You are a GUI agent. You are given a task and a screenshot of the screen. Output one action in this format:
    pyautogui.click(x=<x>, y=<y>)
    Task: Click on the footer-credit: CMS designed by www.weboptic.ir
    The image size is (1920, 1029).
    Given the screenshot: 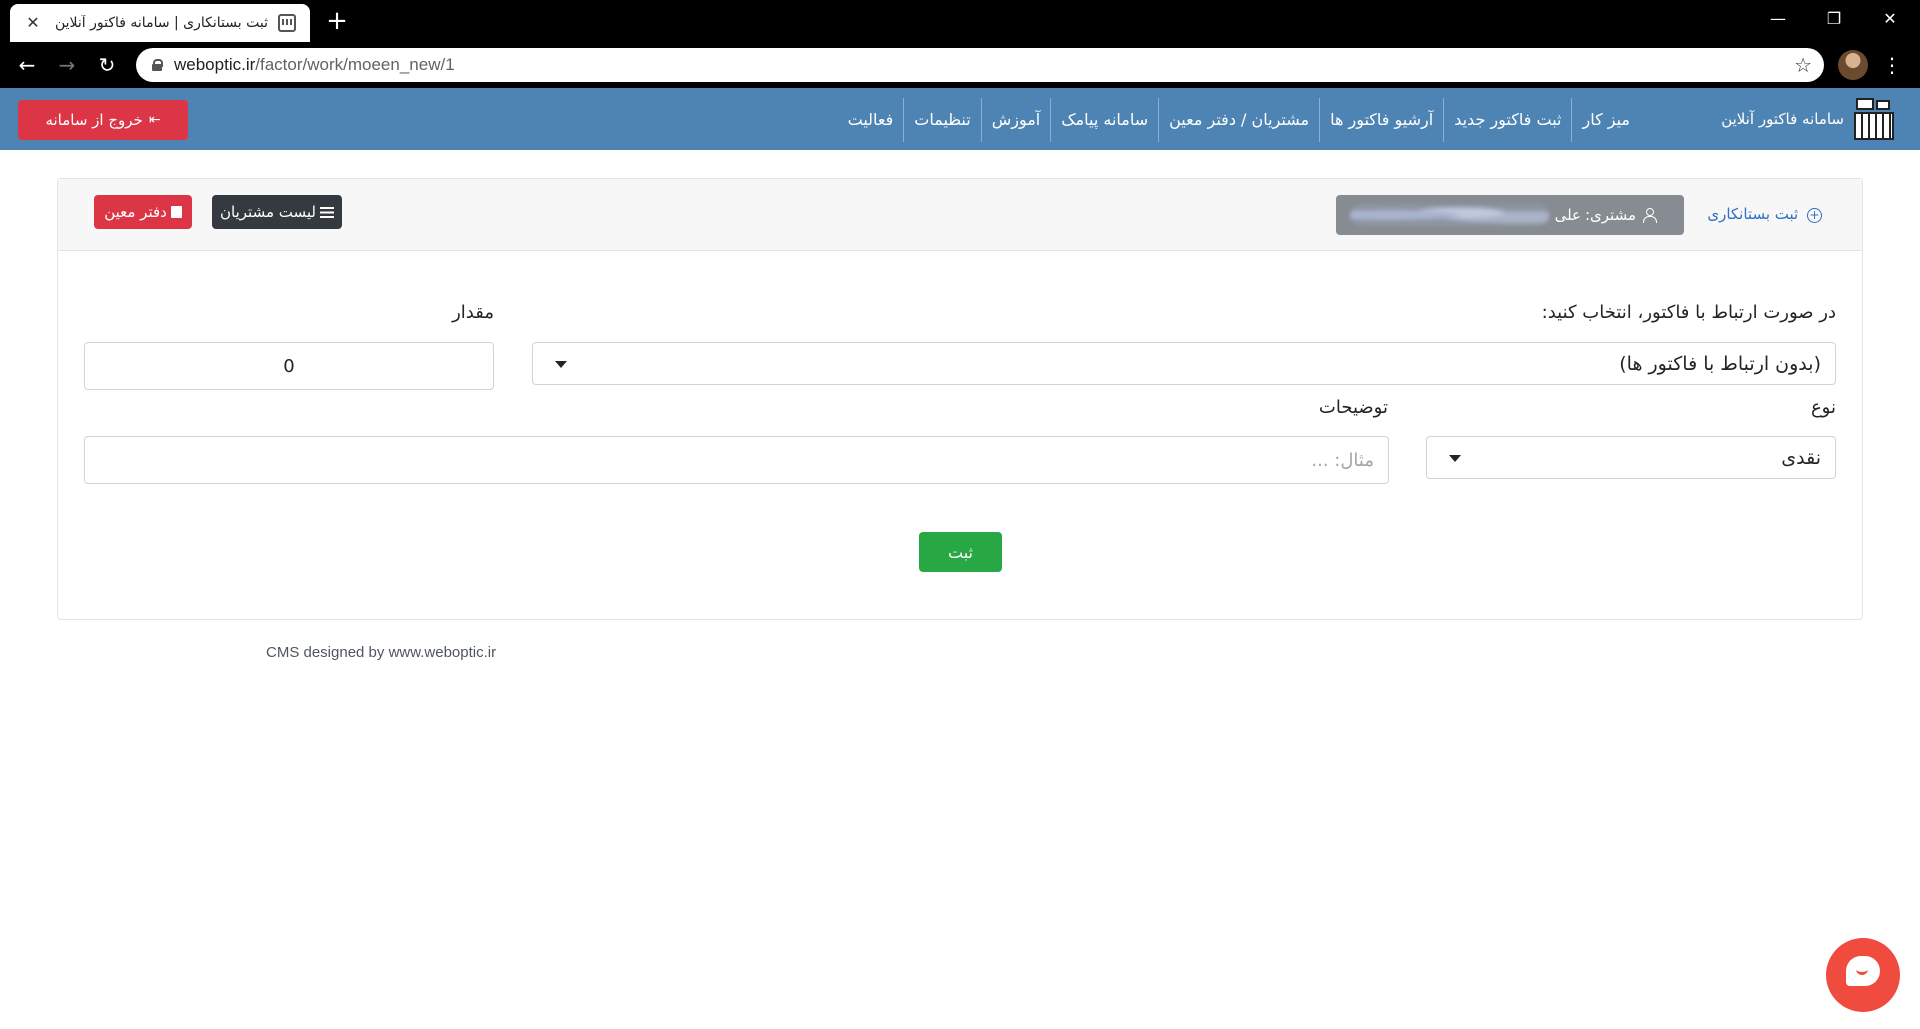 What is the action you would take?
    pyautogui.click(x=381, y=652)
    